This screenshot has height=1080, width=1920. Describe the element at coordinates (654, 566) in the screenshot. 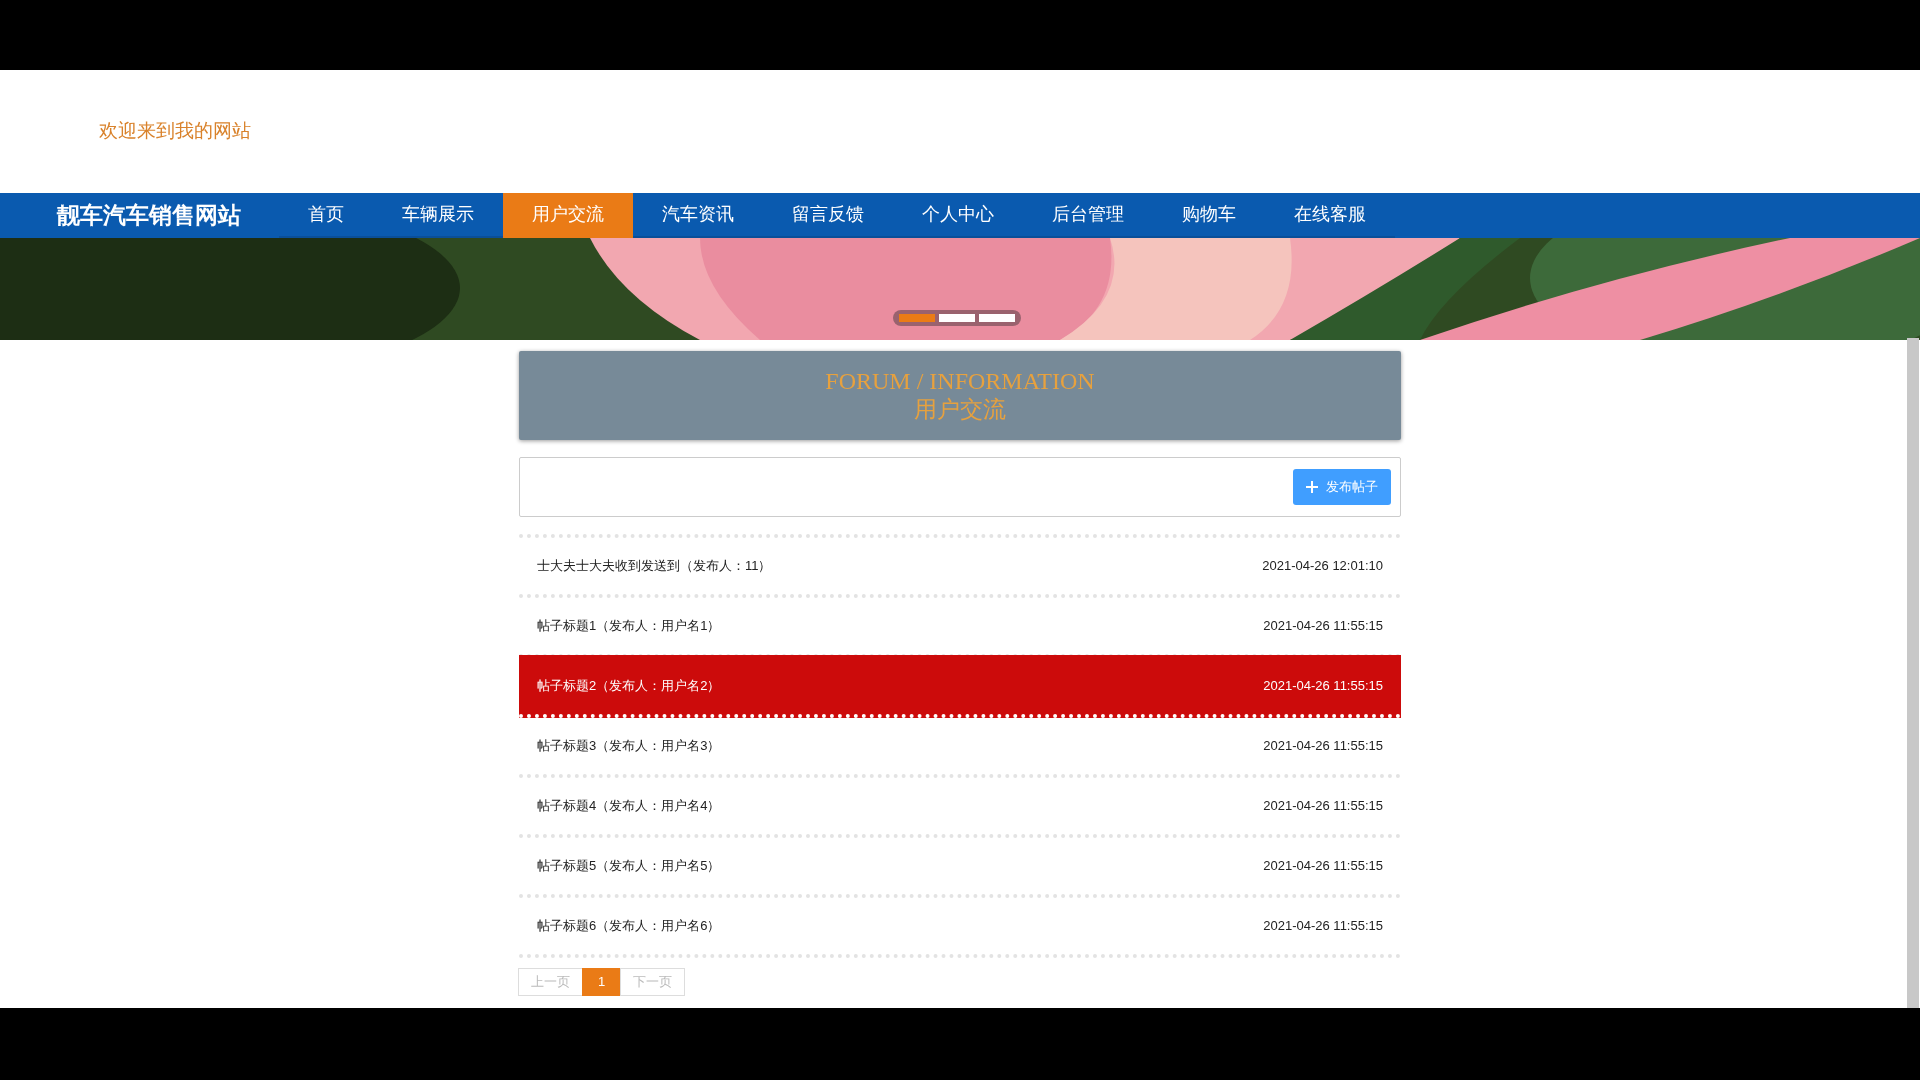

I see `post-title: 士大夫士大夫收到发送到（发布人：11）` at that location.